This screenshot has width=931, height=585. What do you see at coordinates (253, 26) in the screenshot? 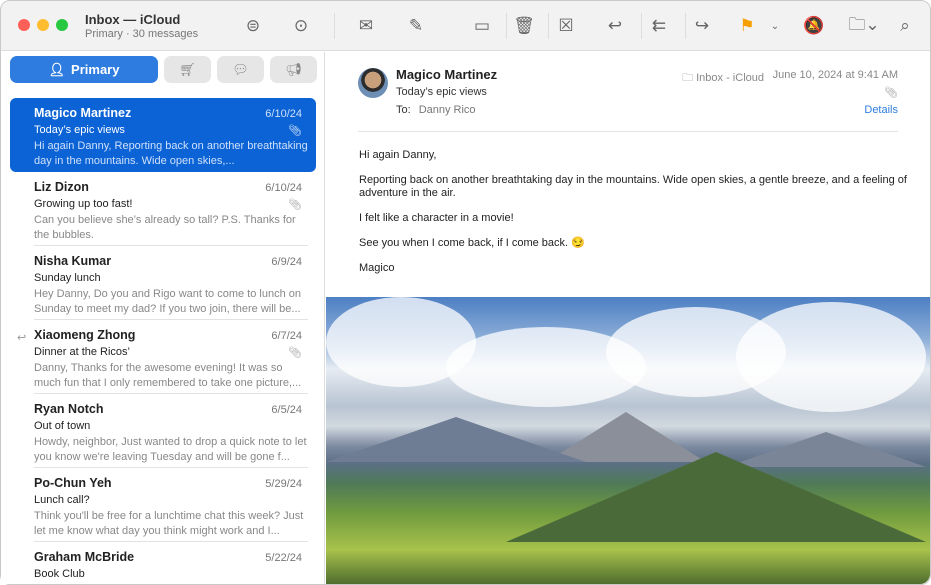
I see `filter-icon: ⊜` at bounding box center [253, 26].